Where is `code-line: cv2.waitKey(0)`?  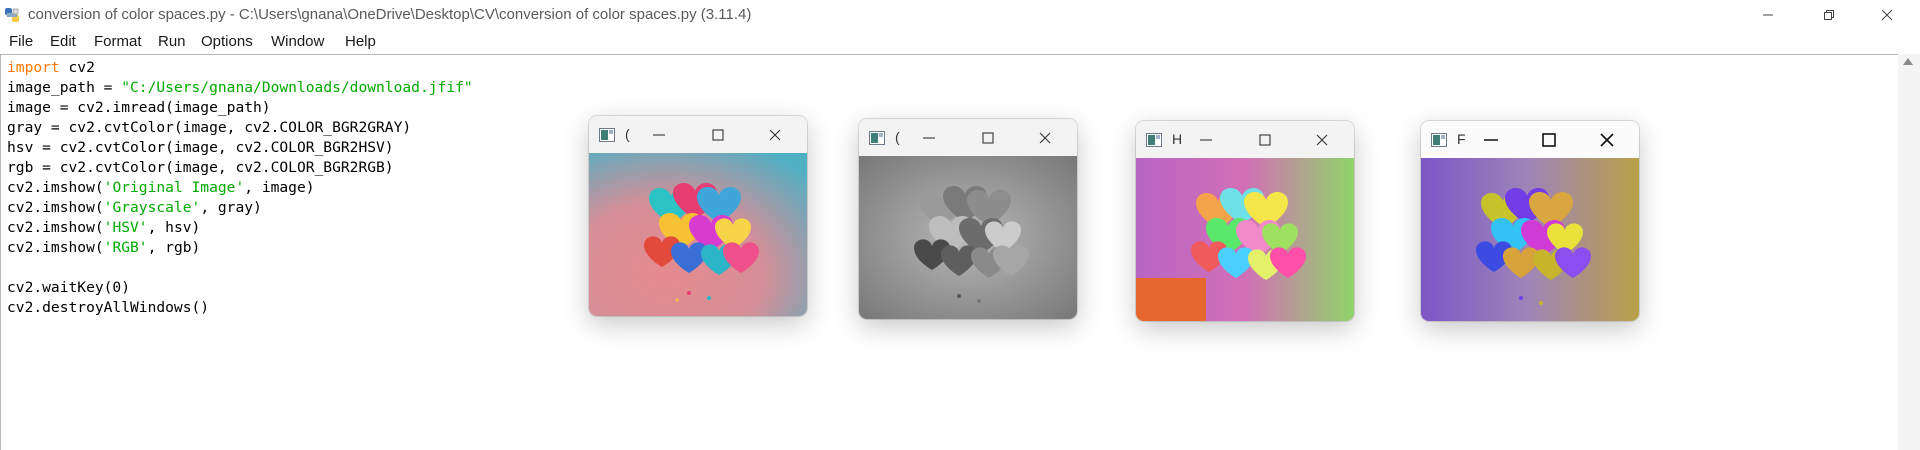 code-line: cv2.waitKey(0) is located at coordinates (69, 287).